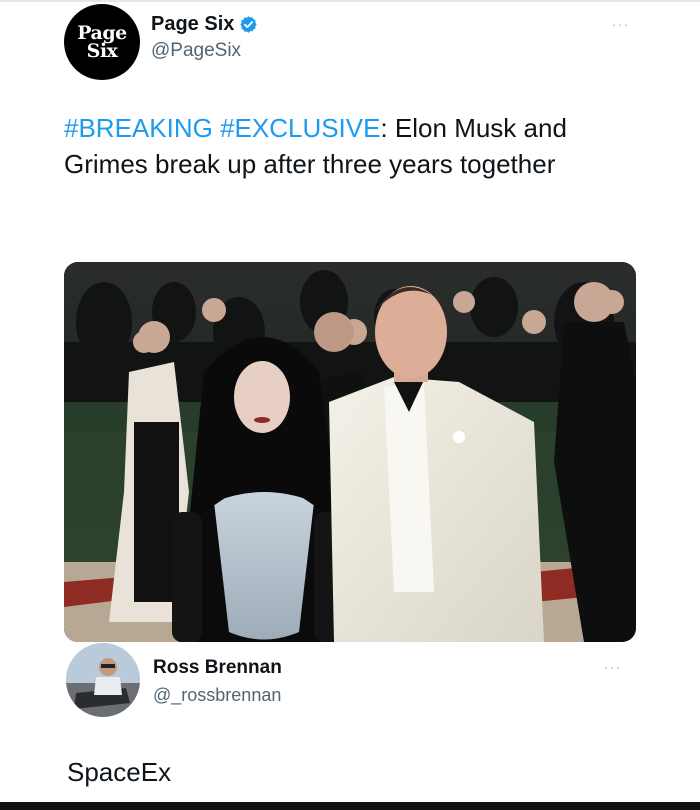 The width and height of the screenshot is (700, 810). What do you see at coordinates (620, 24) in the screenshot?
I see `more-options-icon: ···` at bounding box center [620, 24].